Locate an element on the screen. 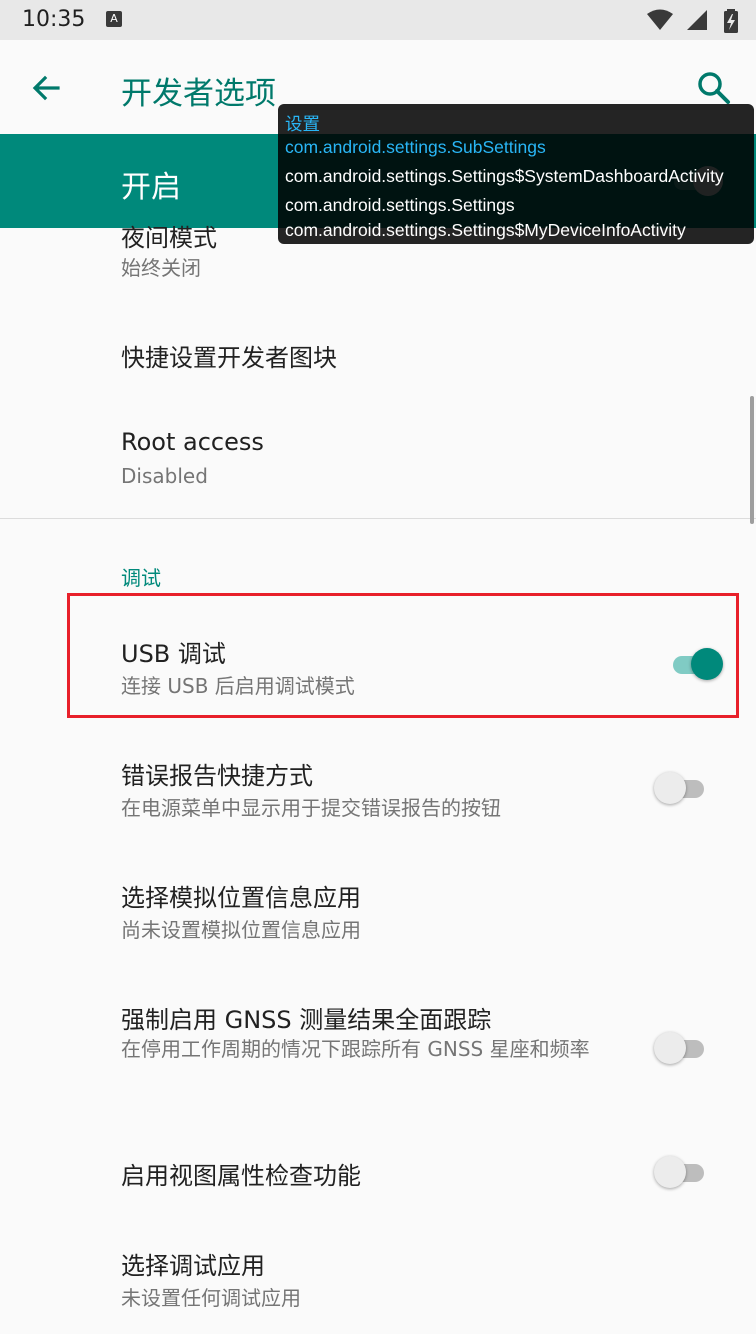 Image resolution: width=756 pixels, height=1334 pixels. section-header-debug: 调试 is located at coordinates (141, 578).